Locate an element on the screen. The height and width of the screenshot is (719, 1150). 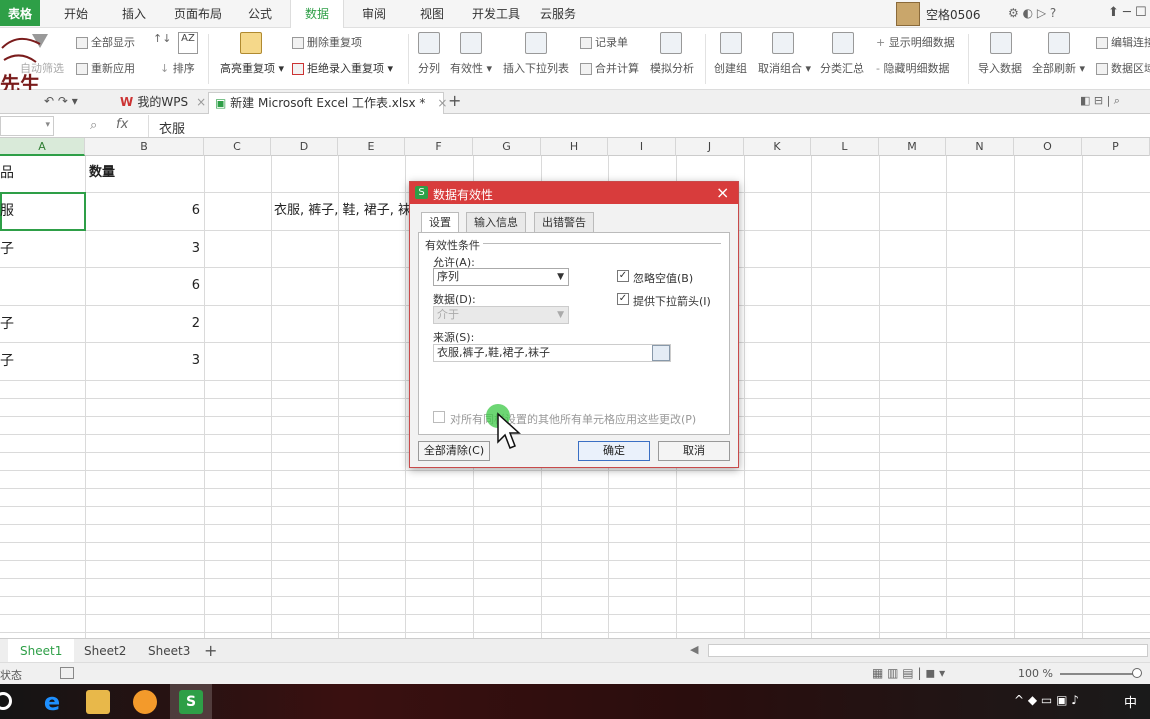
simulate-button: 模拟分析 is located at coordinates (672, 68).